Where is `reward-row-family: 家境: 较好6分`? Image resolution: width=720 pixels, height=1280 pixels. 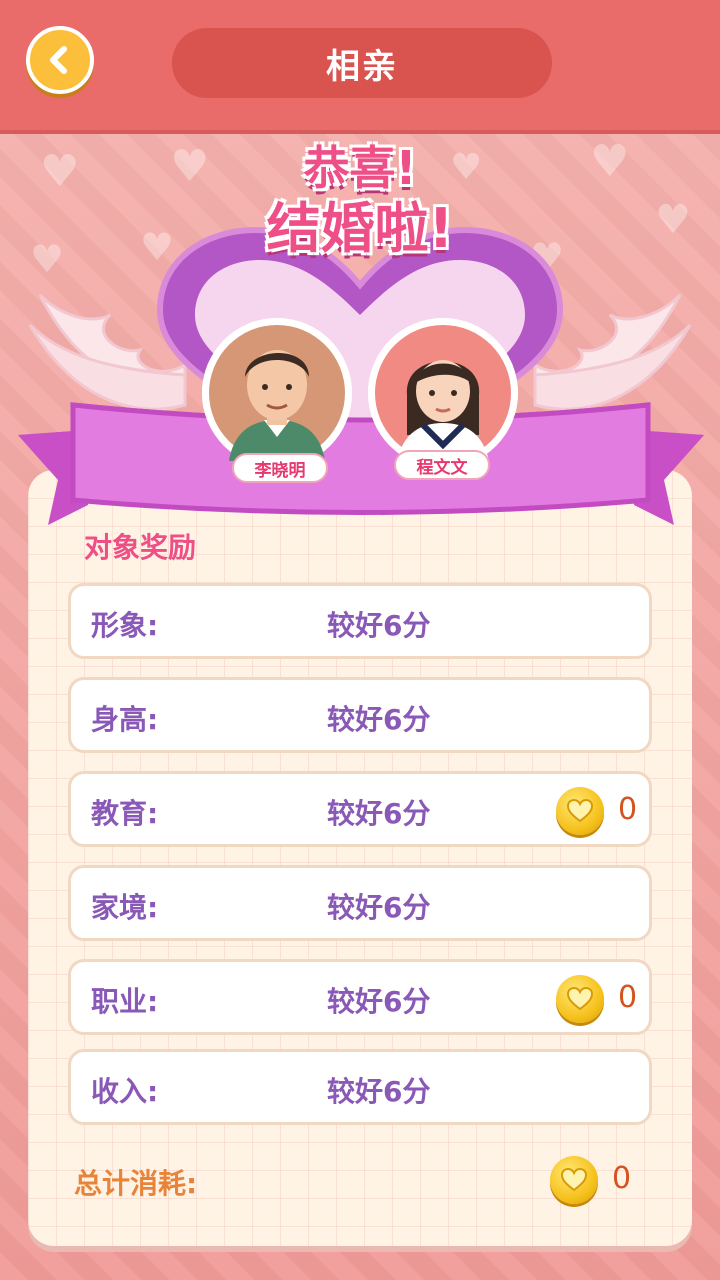
reward-row-family: 家境: 较好6分 is located at coordinates (360, 903).